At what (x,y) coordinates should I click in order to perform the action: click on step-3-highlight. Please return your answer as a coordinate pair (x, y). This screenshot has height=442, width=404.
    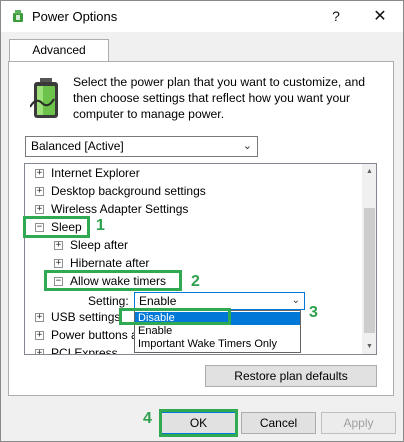
    Looking at the image, I should click on (175, 316).